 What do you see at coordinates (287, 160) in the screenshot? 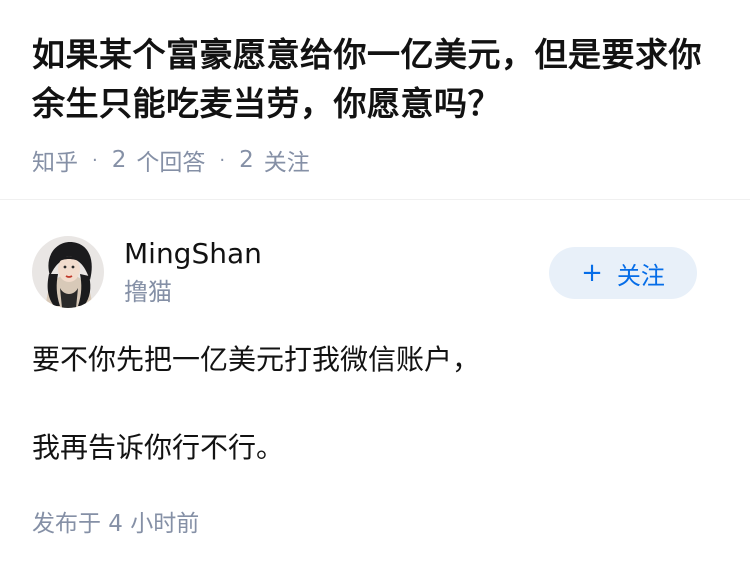
I see `follow-count-label: 关注` at bounding box center [287, 160].